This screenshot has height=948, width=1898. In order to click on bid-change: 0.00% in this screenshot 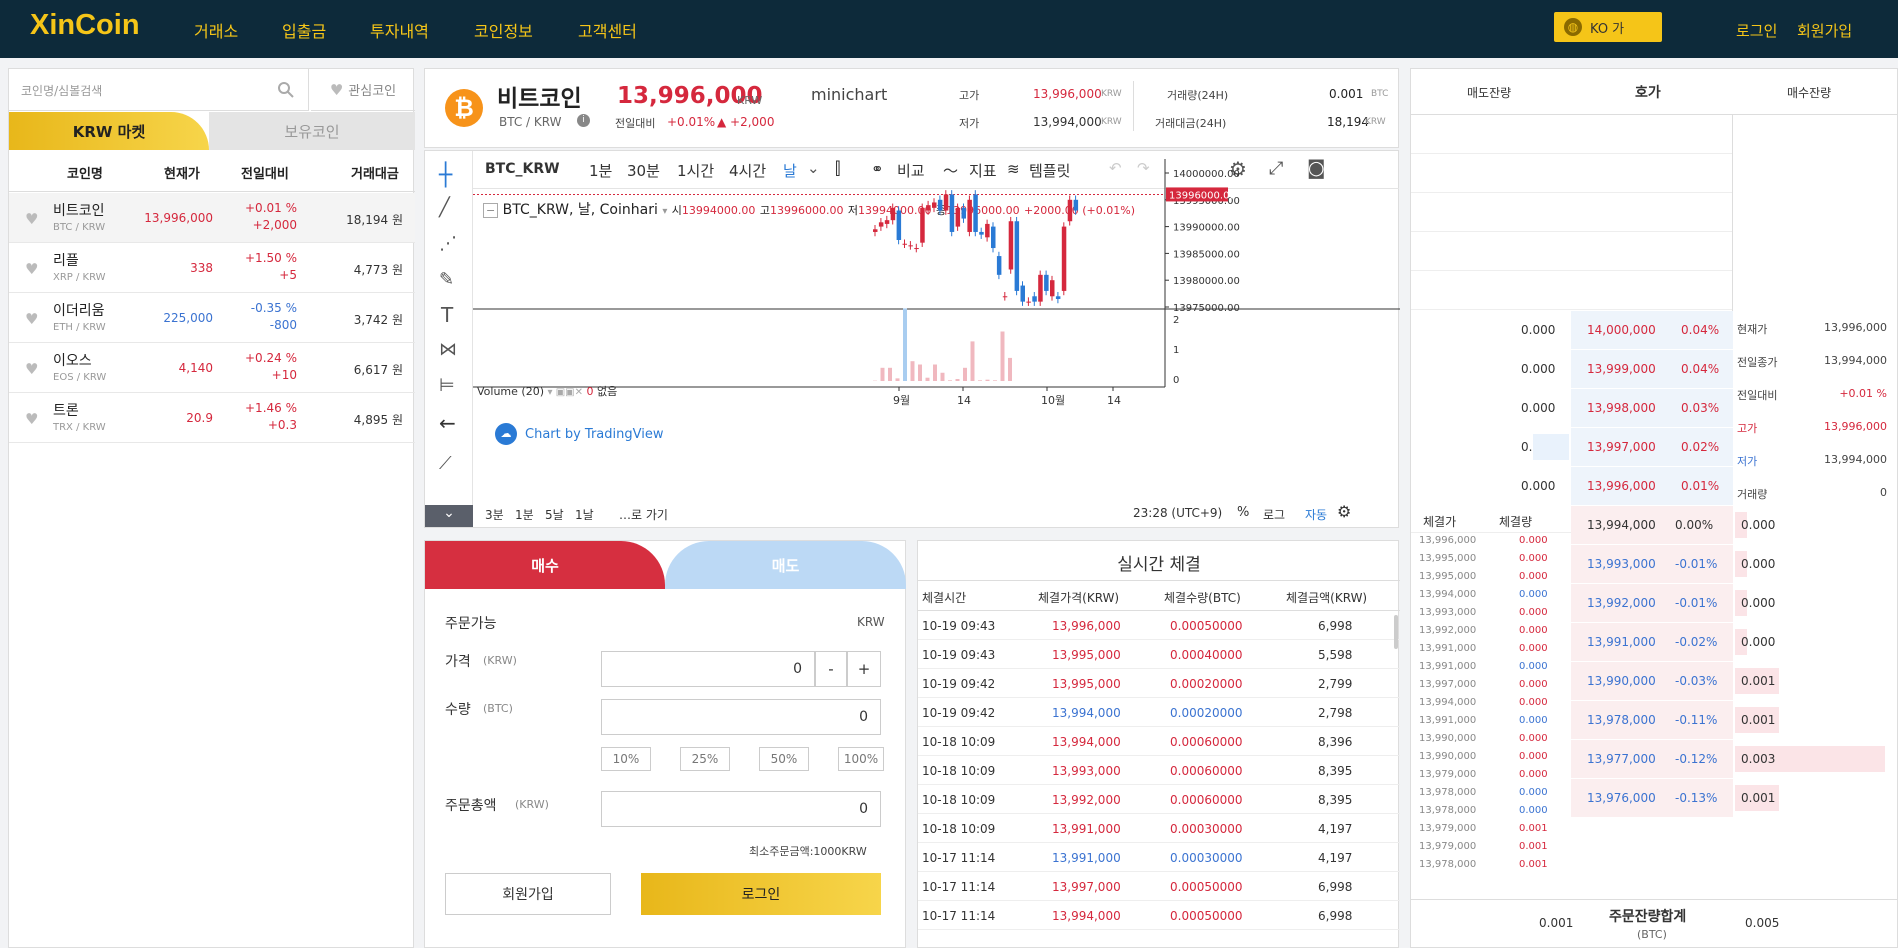, I will do `click(1694, 525)`.